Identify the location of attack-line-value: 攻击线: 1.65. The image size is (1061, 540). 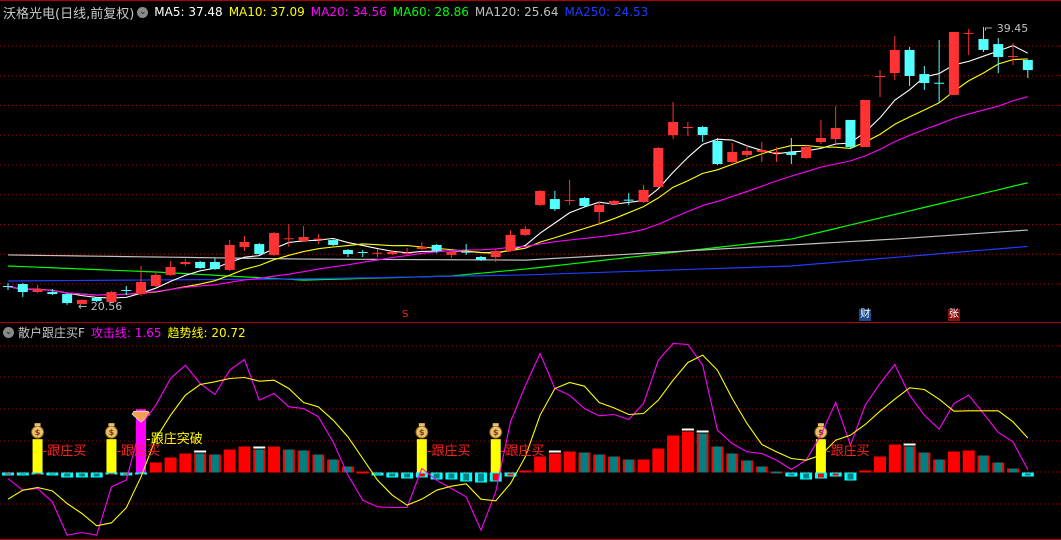
(126, 332).